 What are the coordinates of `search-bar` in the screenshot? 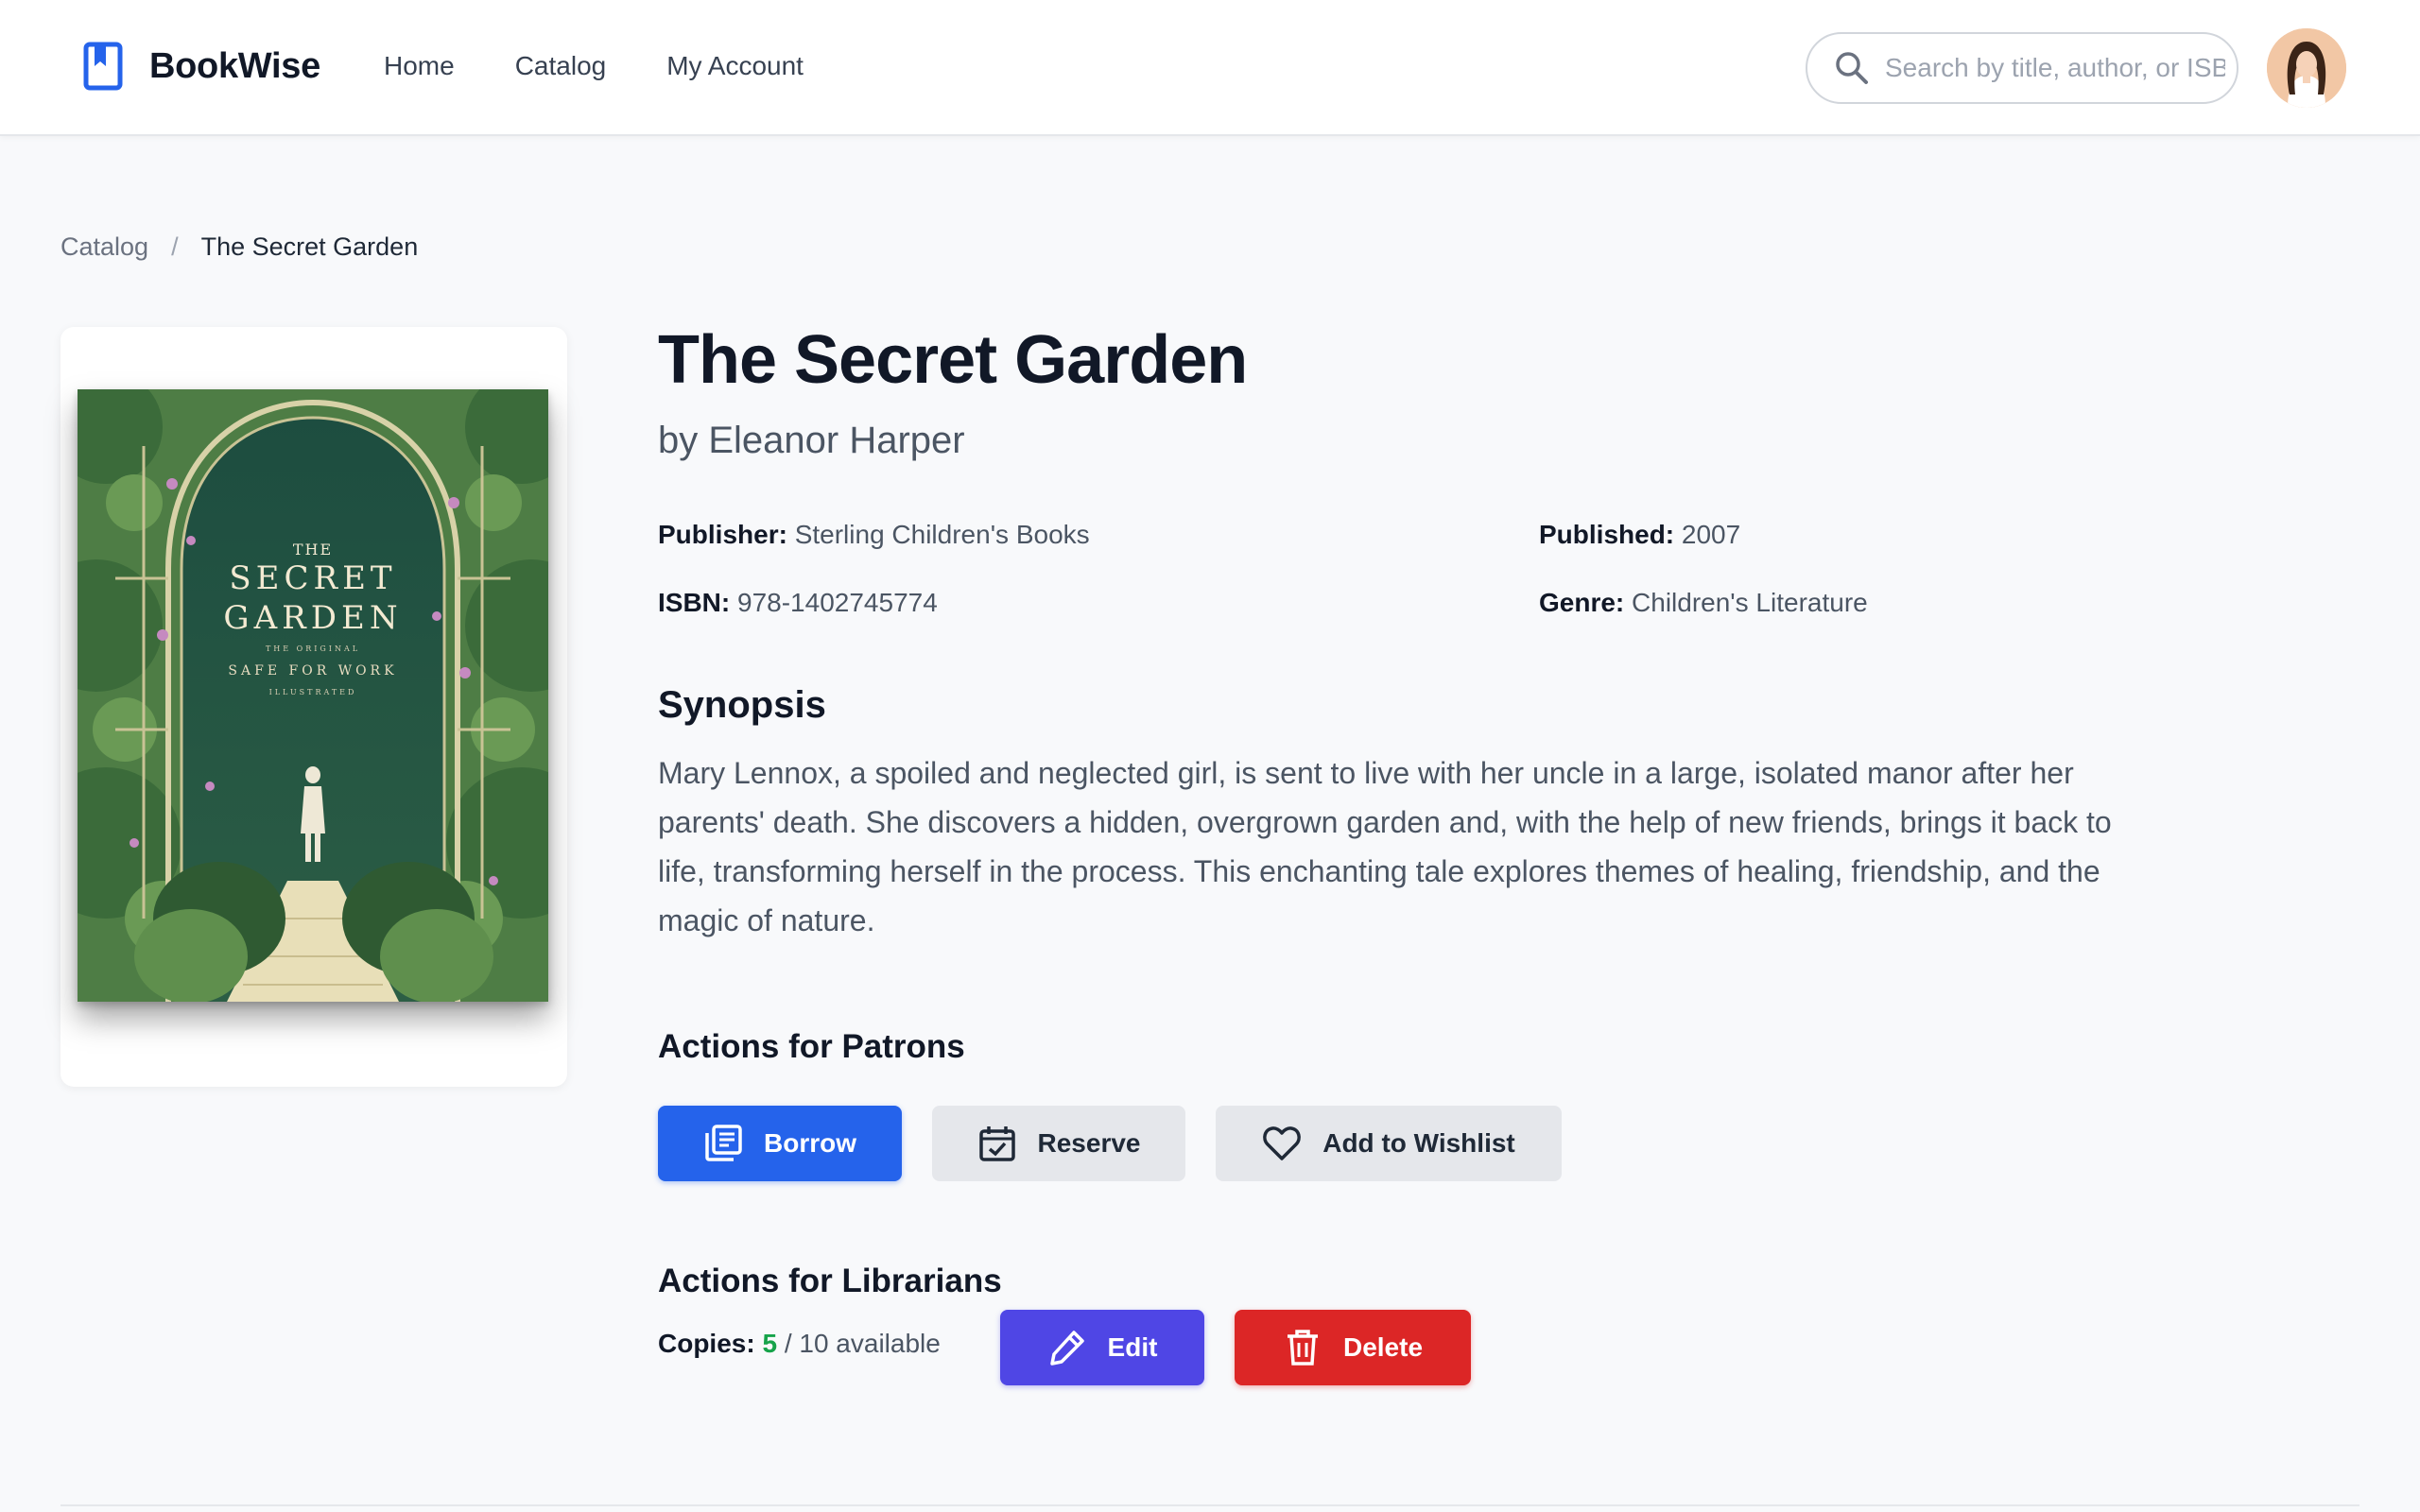 It's located at (2022, 68).